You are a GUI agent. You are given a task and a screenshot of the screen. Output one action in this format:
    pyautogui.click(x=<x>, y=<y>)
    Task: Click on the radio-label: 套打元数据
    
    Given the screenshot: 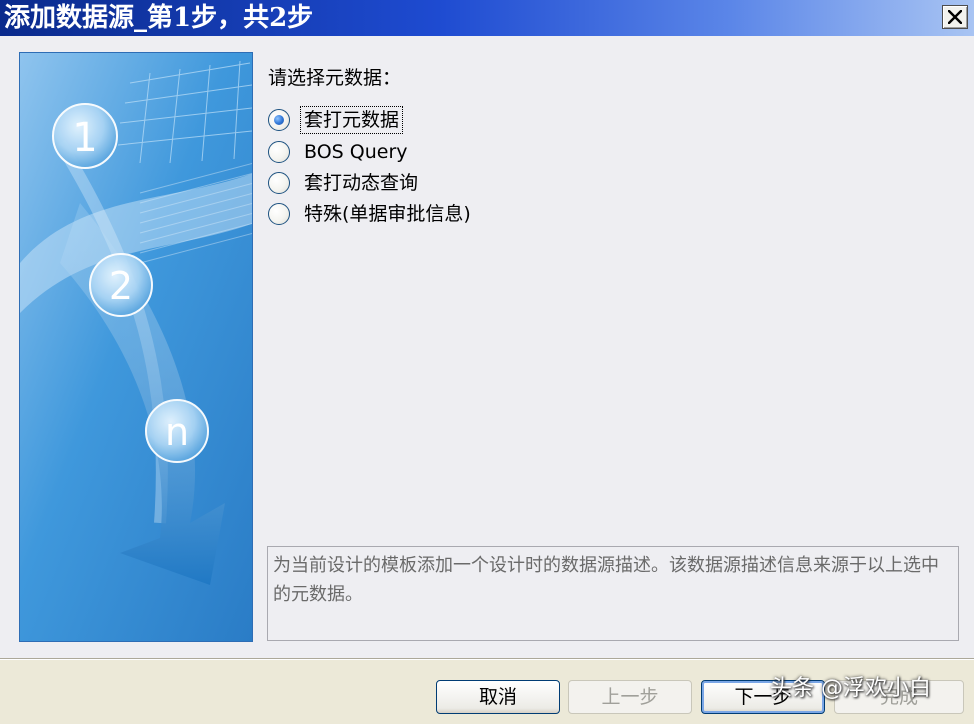 What is the action you would take?
    pyautogui.click(x=351, y=120)
    